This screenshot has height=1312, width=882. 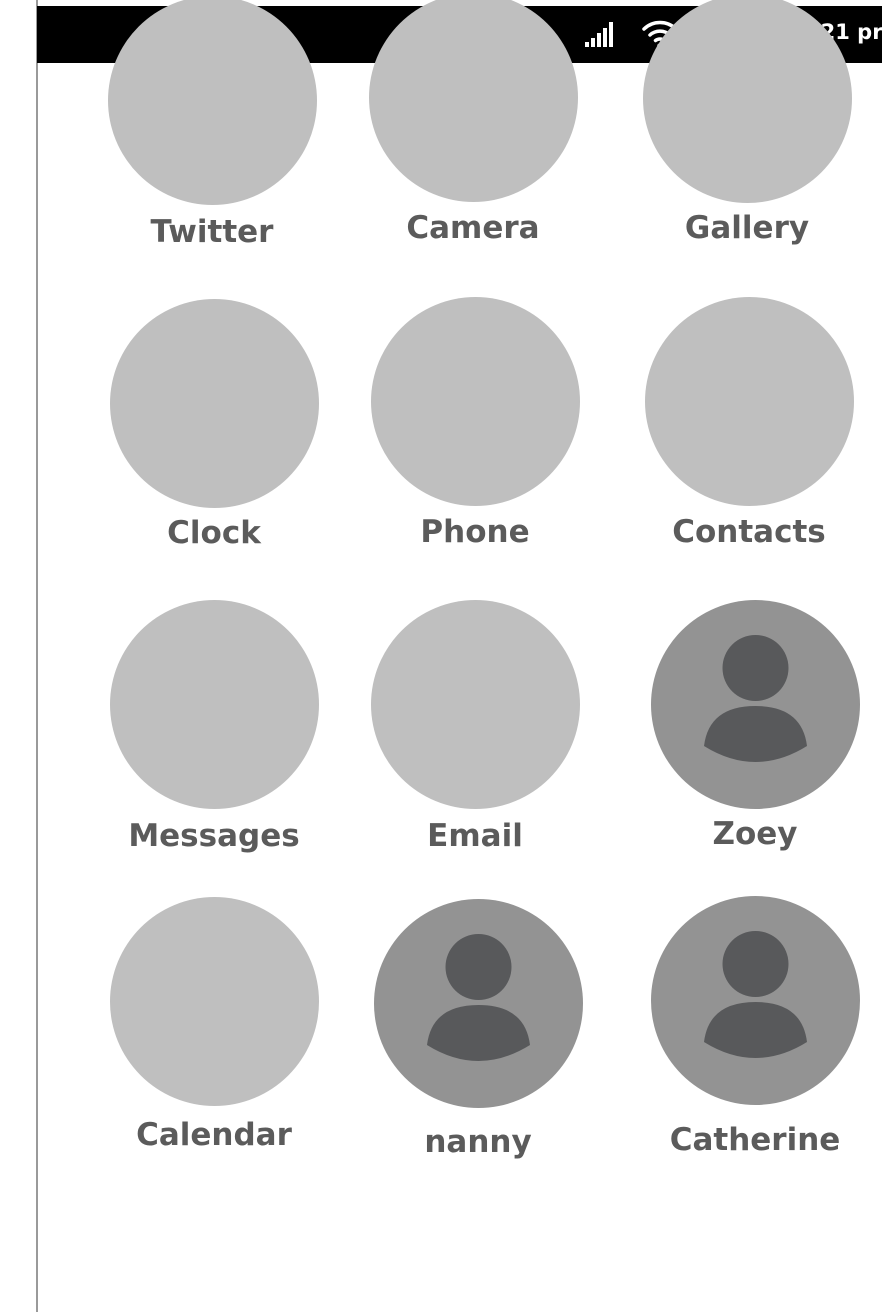 What do you see at coordinates (478, 1142) in the screenshot?
I see `app-label: nanny` at bounding box center [478, 1142].